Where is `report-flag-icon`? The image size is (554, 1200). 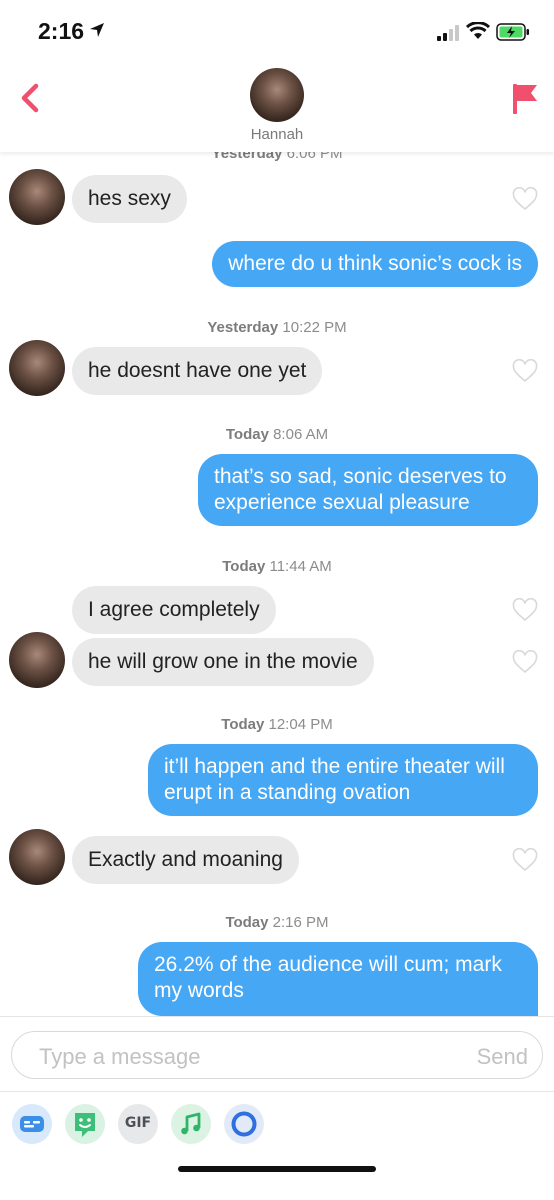 report-flag-icon is located at coordinates (525, 99).